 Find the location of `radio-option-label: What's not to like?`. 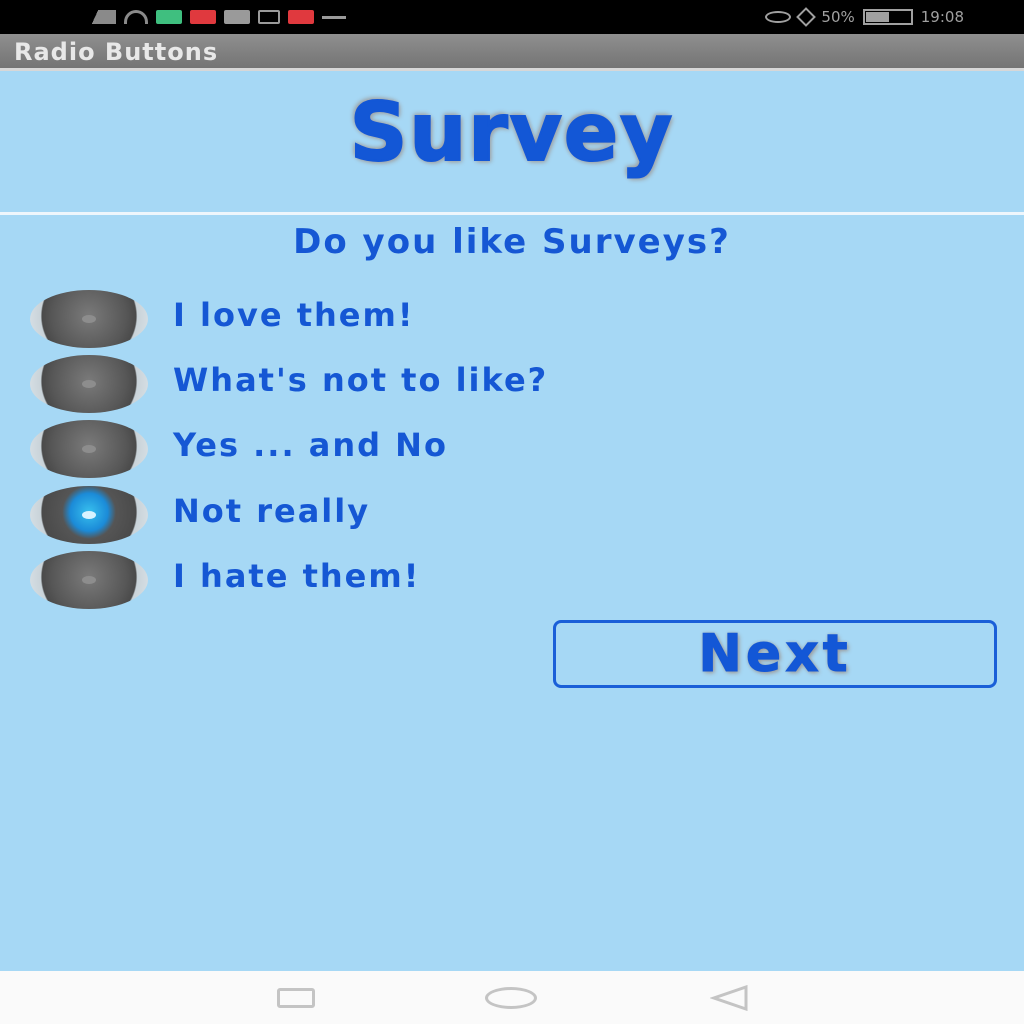

radio-option-label: What's not to like? is located at coordinates (360, 380).